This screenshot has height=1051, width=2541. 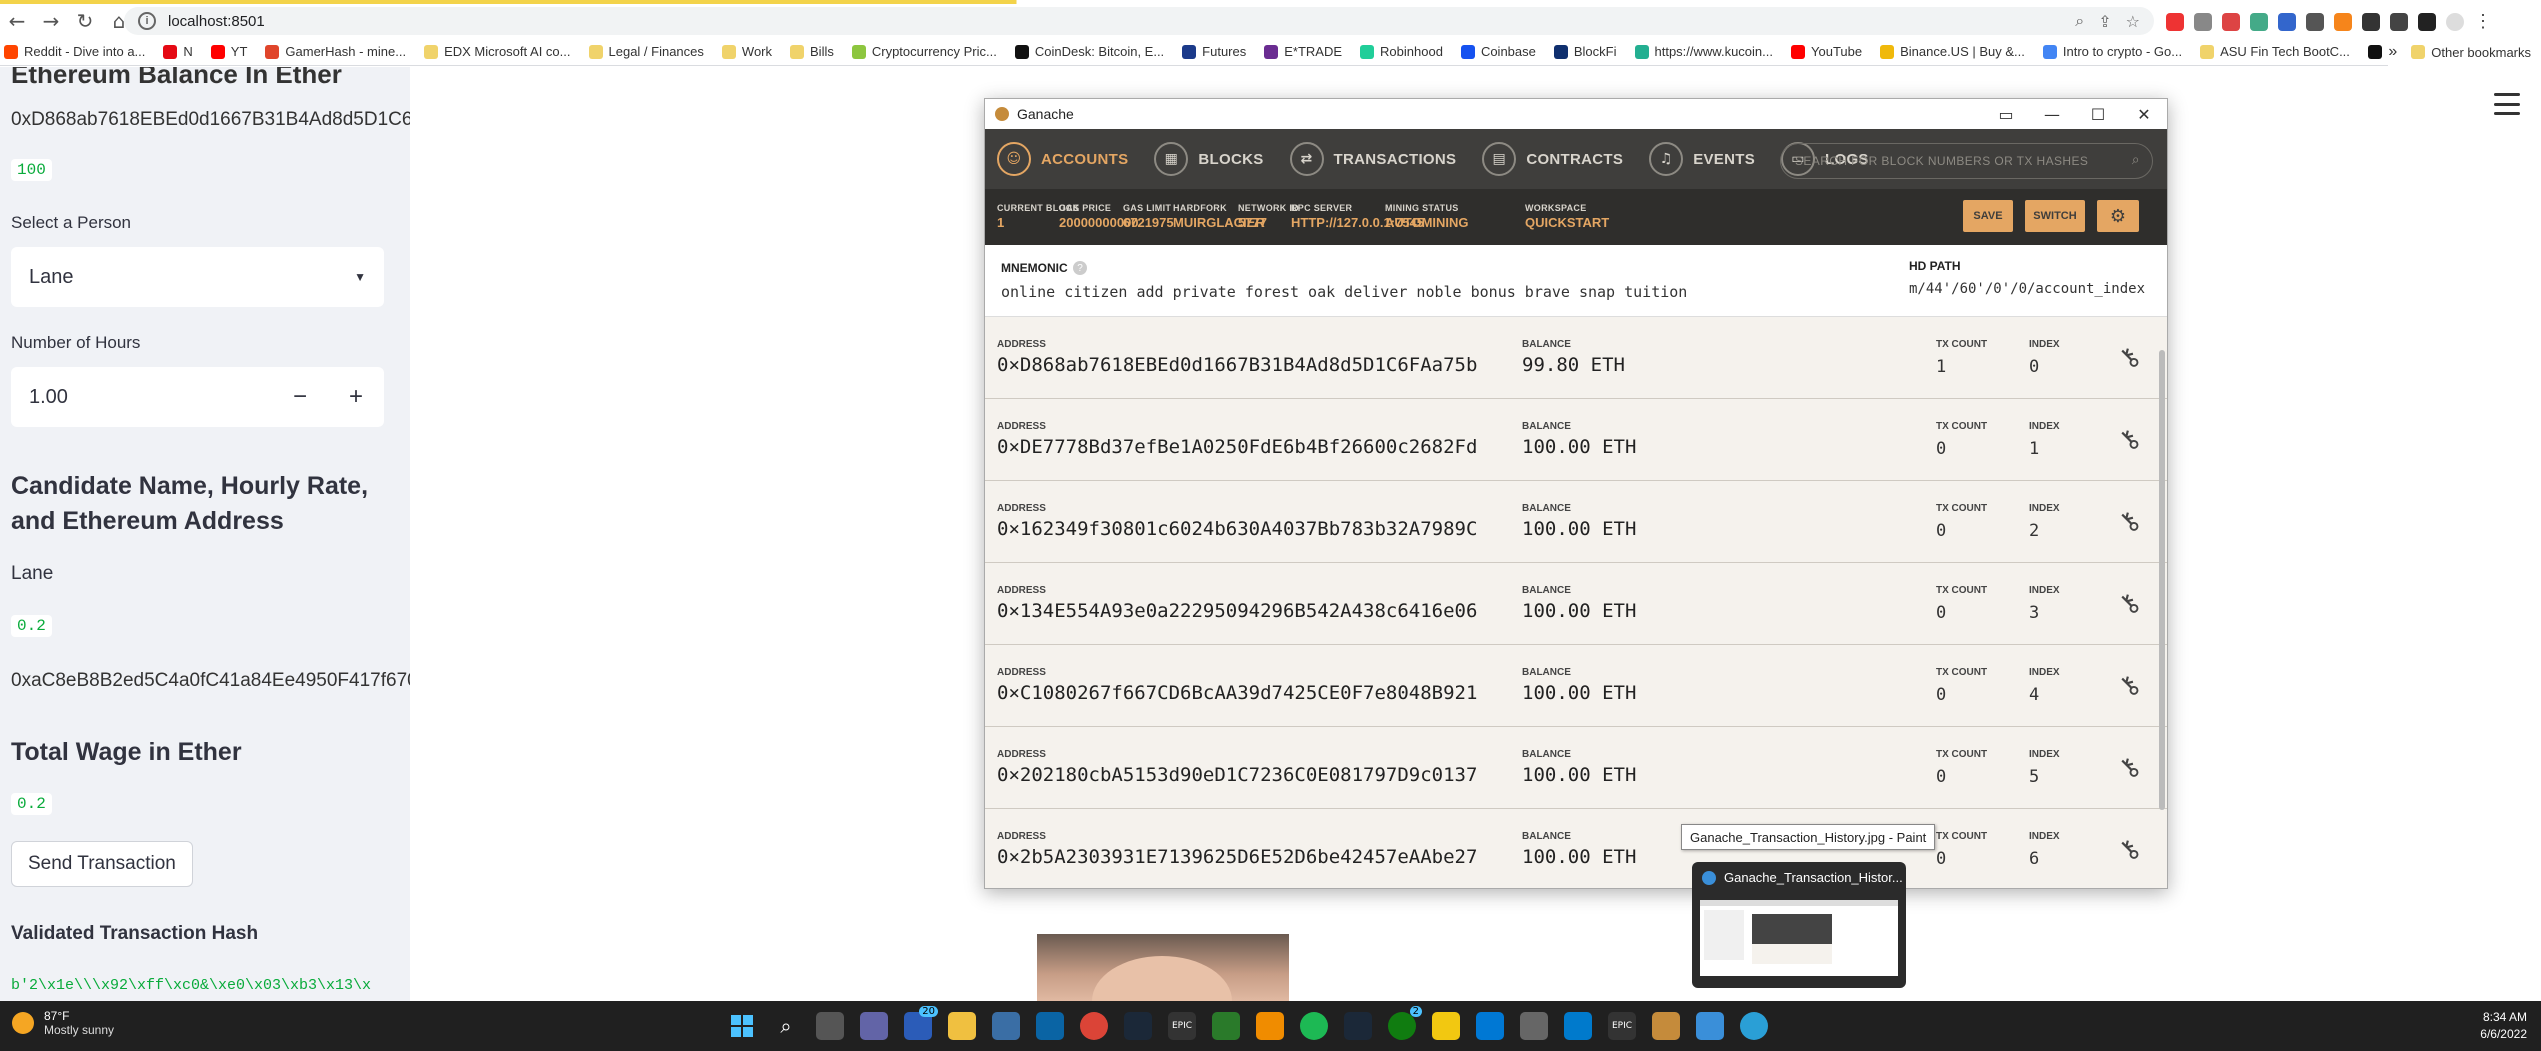 What do you see at coordinates (197, 397) in the screenshot?
I see `hours-stepper: 1.00 − +` at bounding box center [197, 397].